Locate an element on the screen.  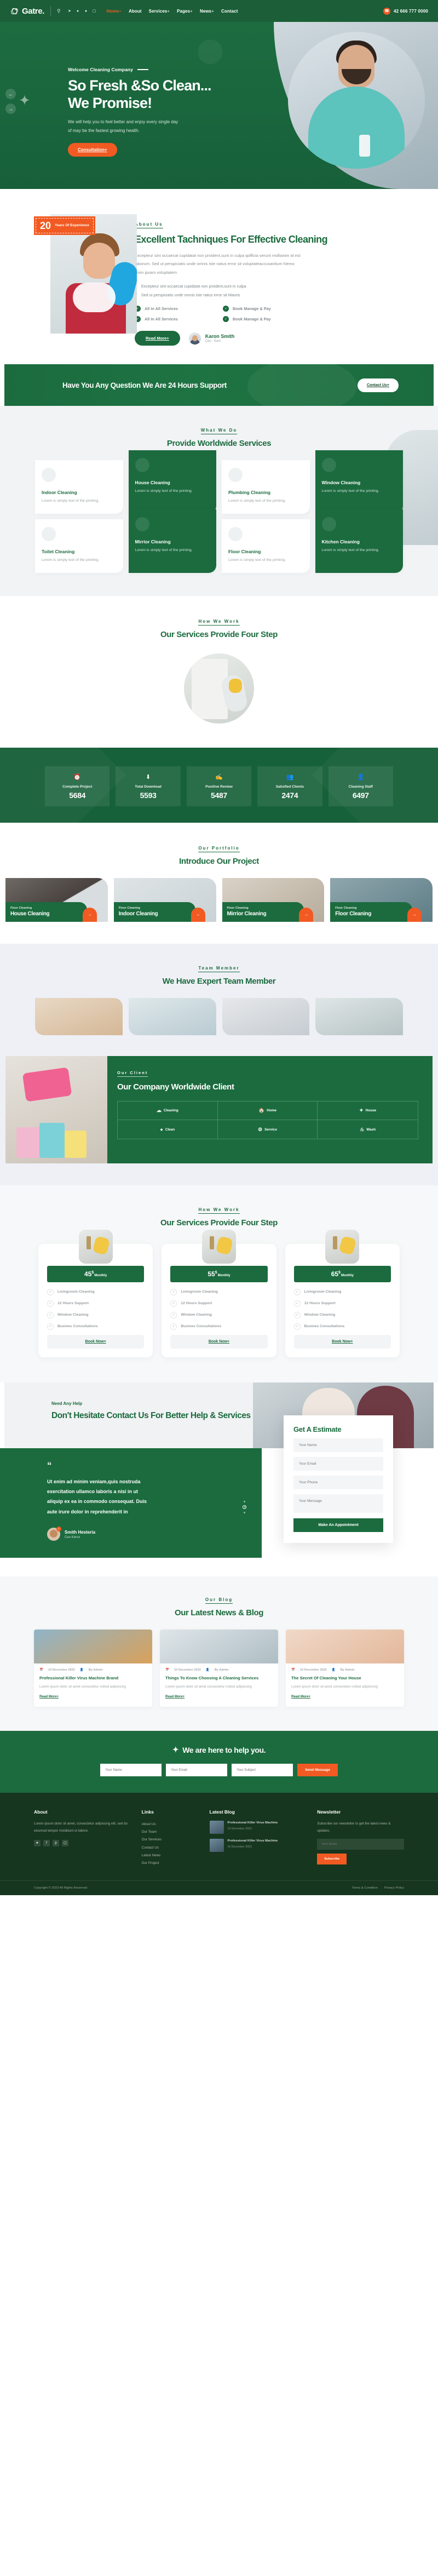
client-logo-home: 🏠 Home is located at coordinates (267, 1111).